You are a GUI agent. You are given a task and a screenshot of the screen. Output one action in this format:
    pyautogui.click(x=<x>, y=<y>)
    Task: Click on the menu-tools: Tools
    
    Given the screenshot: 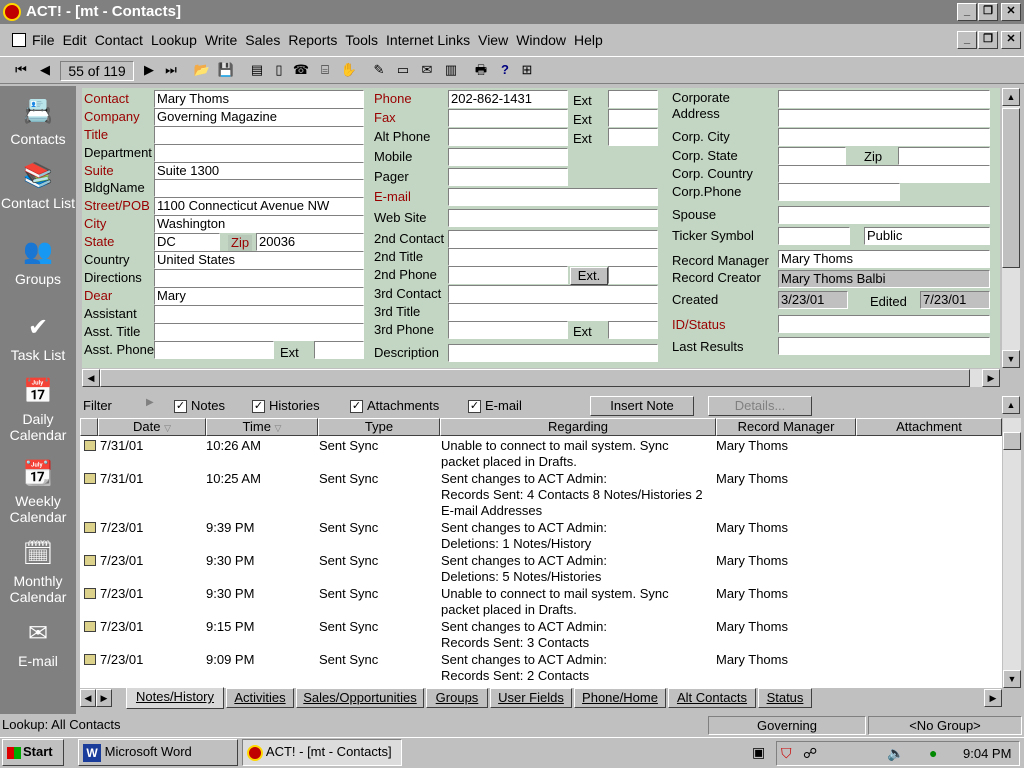 What is the action you would take?
    pyautogui.click(x=361, y=40)
    